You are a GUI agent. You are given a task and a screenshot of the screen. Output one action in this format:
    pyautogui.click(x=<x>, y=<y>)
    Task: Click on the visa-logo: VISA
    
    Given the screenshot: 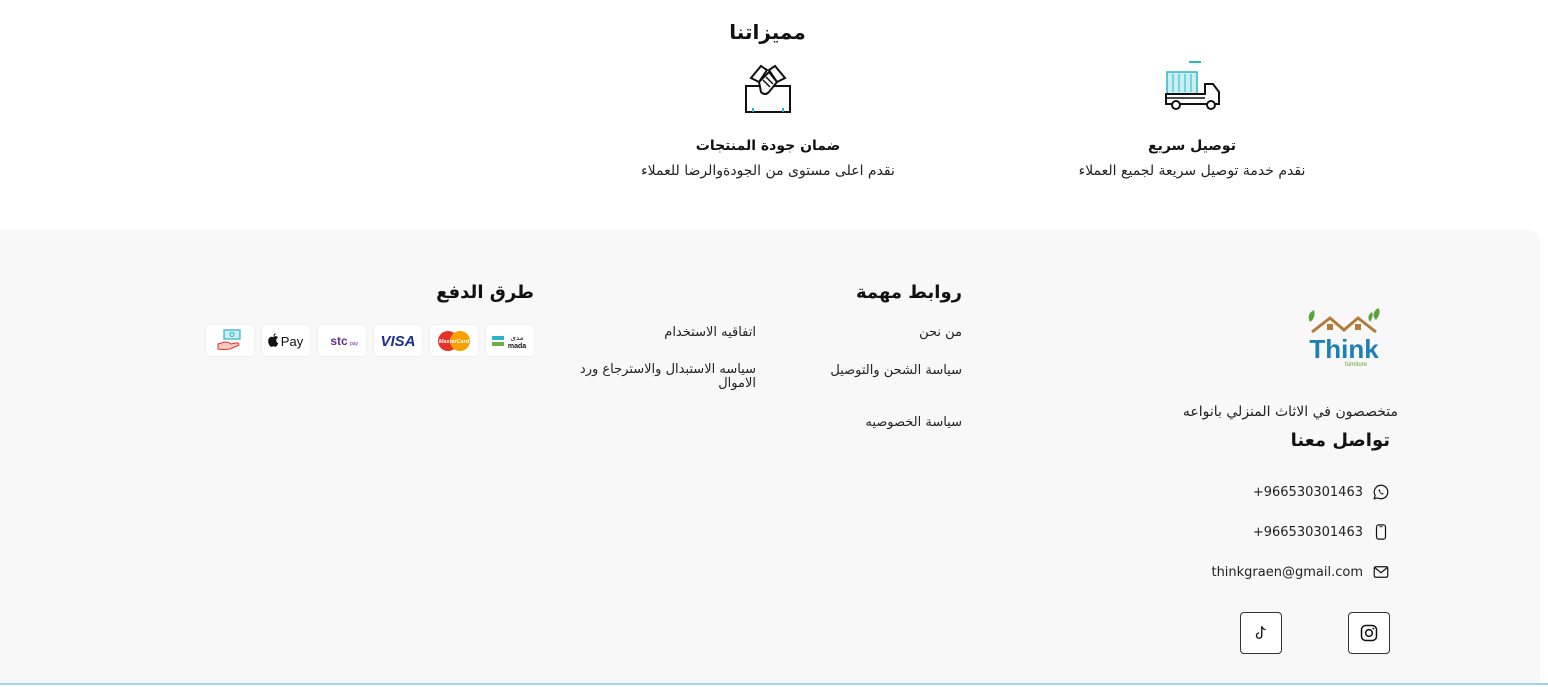 What is the action you would take?
    pyautogui.click(x=398, y=340)
    